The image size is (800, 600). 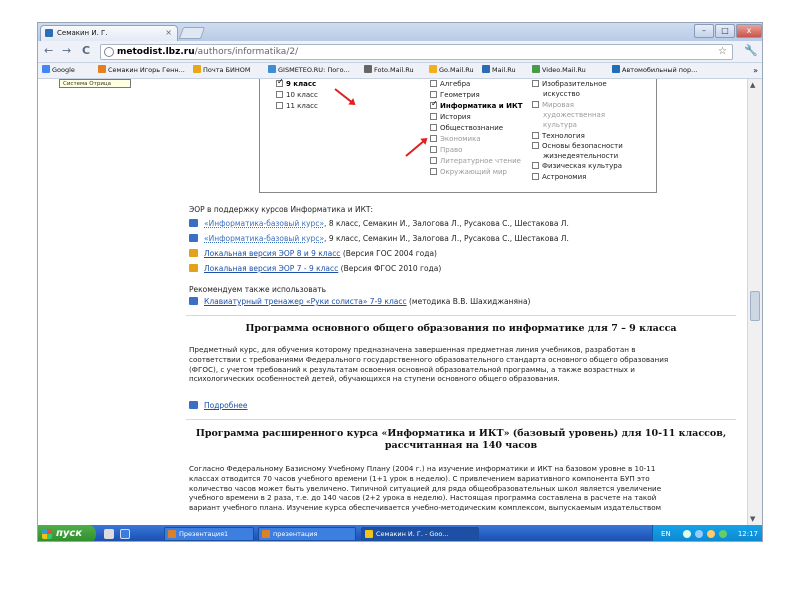 I want to click on resource-icon, so click(x=193, y=223).